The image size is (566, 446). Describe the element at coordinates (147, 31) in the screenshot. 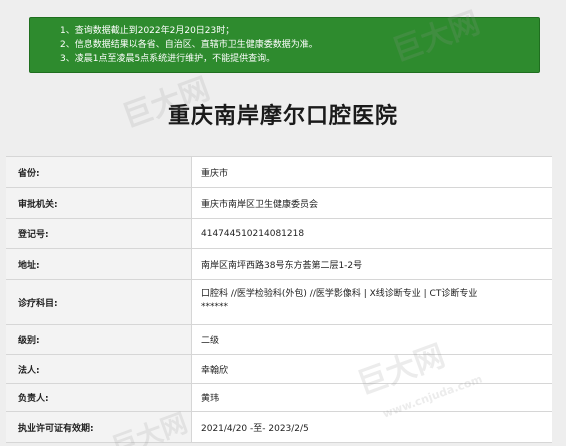

I see `notice-line-1: 1、查询数据截止到2022年2月20日23时；` at that location.